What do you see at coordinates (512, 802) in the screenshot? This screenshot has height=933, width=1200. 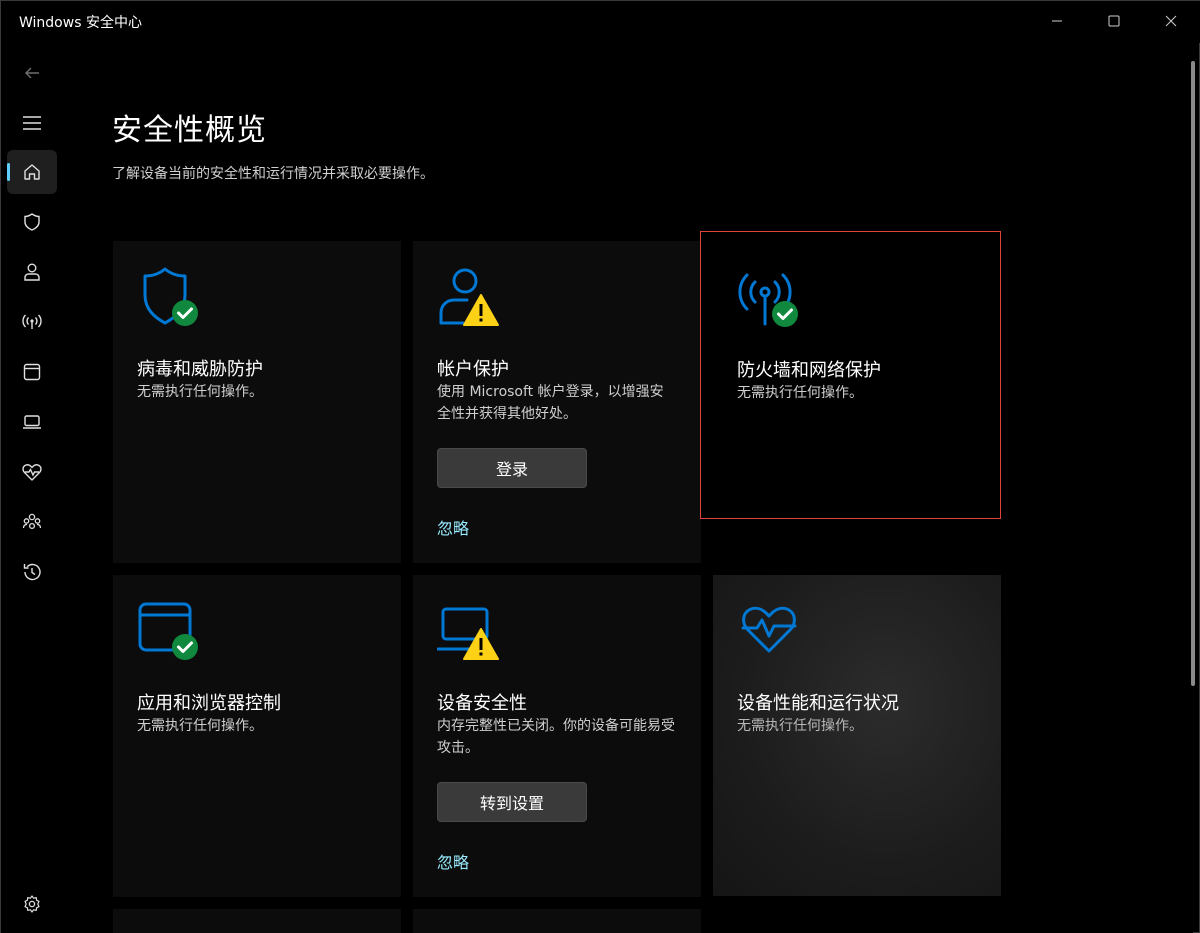 I see `go-to-settings-button: 转到设置` at bounding box center [512, 802].